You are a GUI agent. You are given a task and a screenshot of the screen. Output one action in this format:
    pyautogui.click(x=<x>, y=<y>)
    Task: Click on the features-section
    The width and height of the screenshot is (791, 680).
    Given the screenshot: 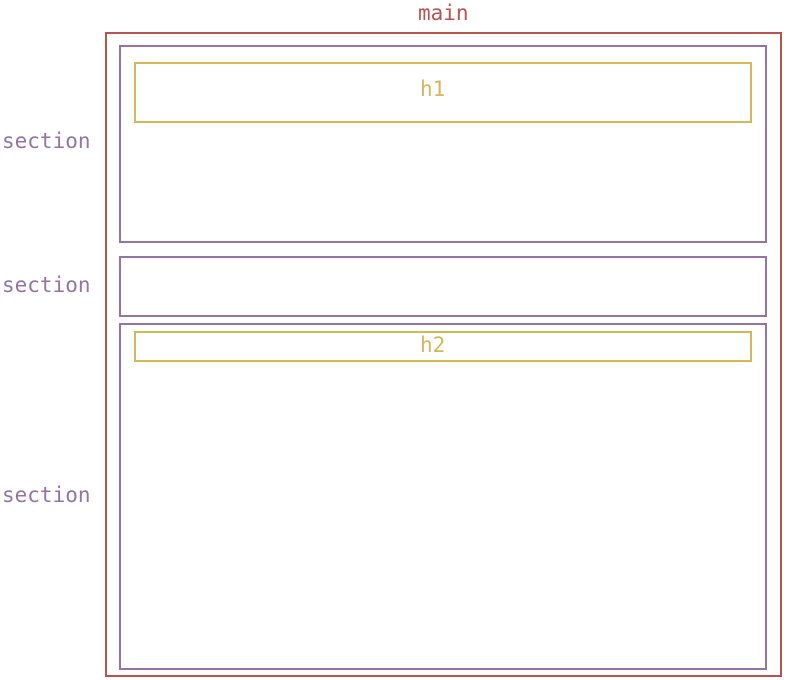 What is the action you would take?
    pyautogui.click(x=443, y=286)
    